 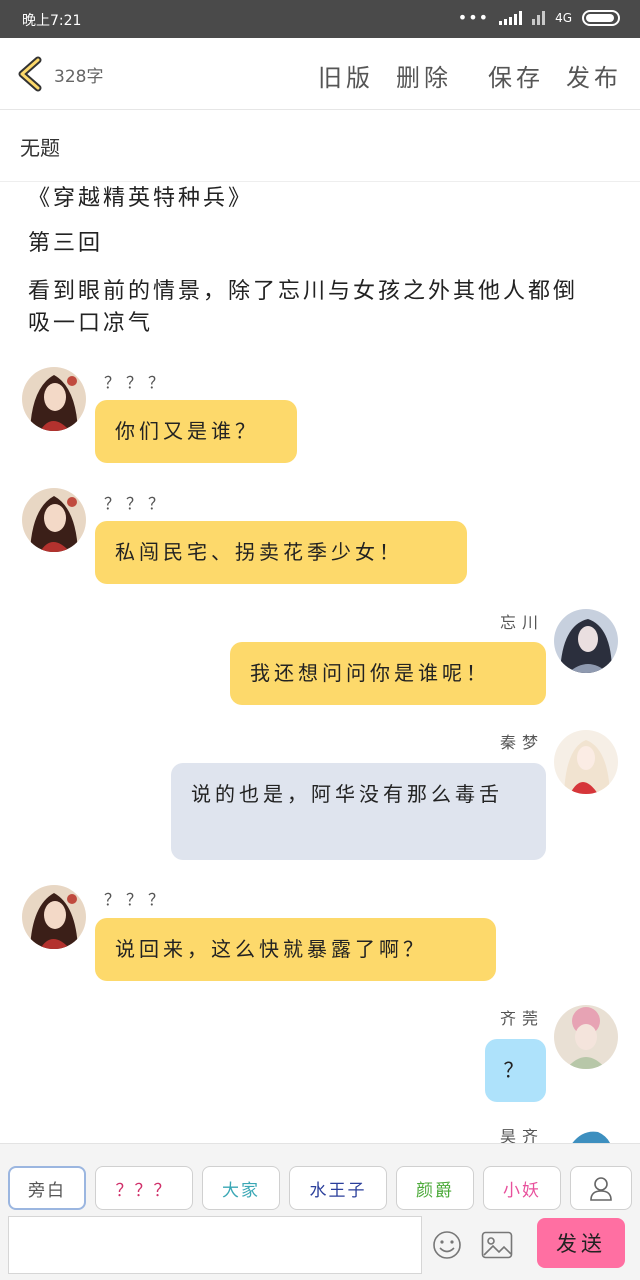 What do you see at coordinates (196, 431) in the screenshot?
I see `chat-bubble: 你们又是谁？` at bounding box center [196, 431].